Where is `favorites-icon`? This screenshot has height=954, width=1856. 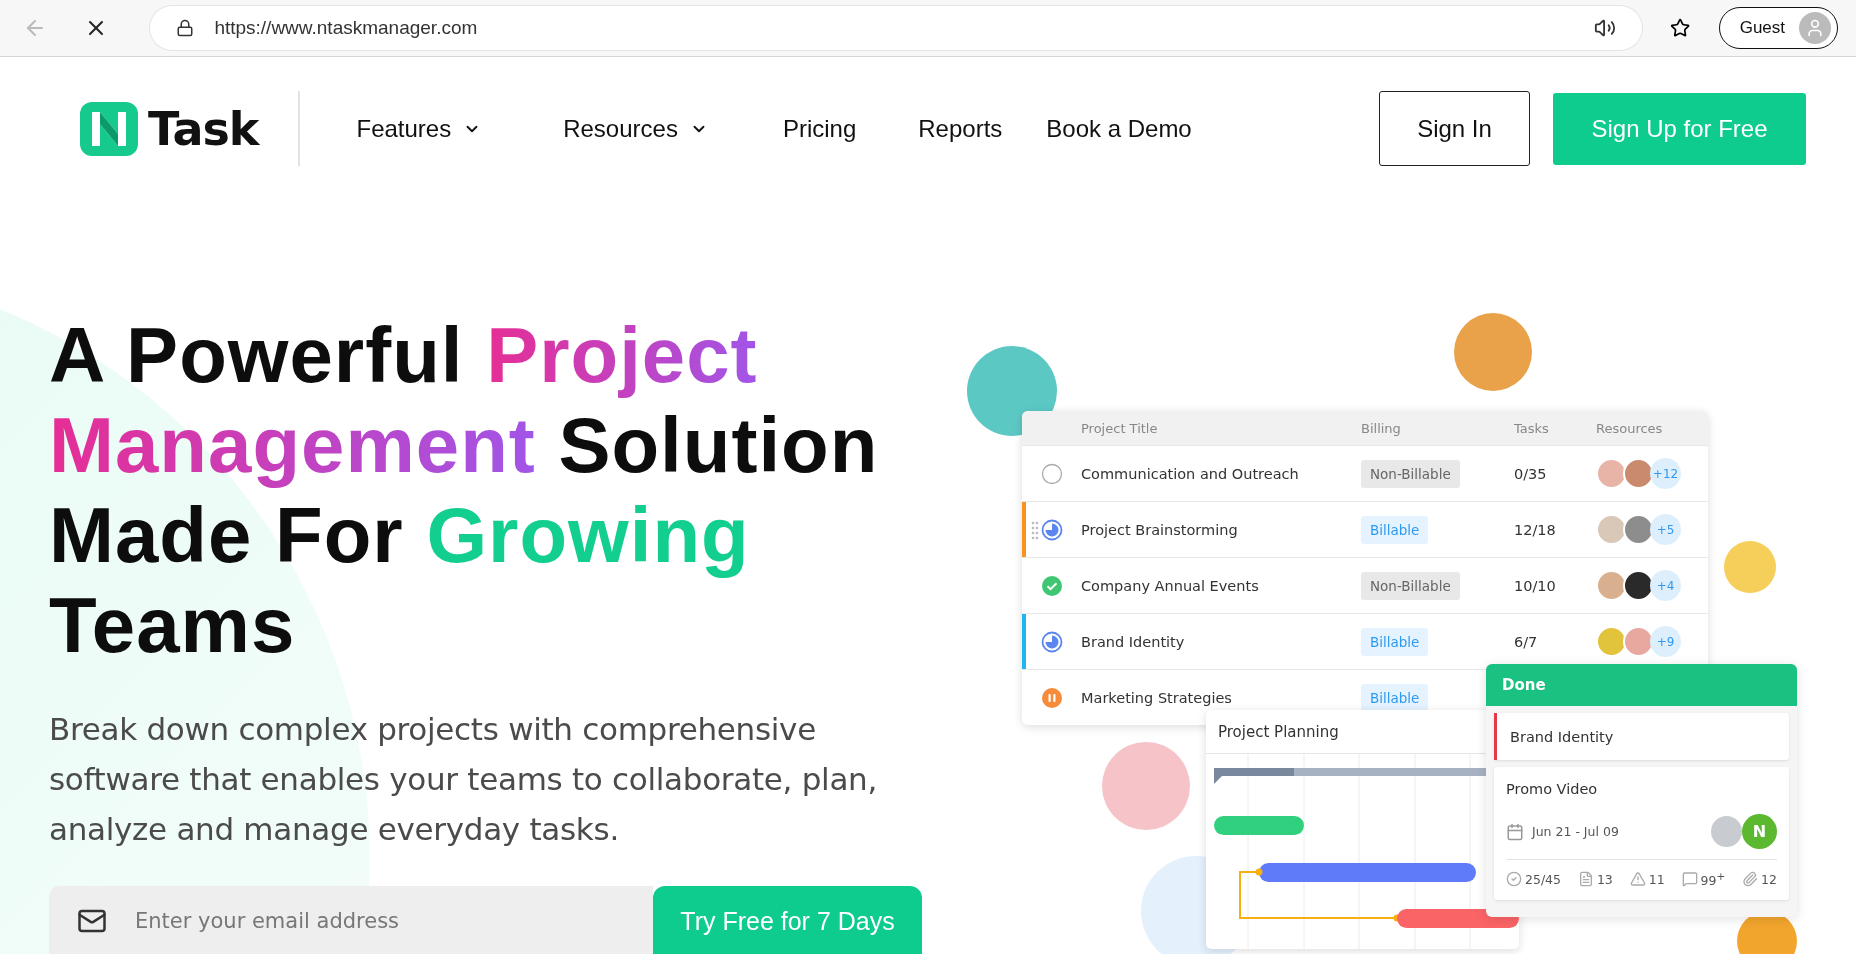
favorites-icon is located at coordinates (1680, 28).